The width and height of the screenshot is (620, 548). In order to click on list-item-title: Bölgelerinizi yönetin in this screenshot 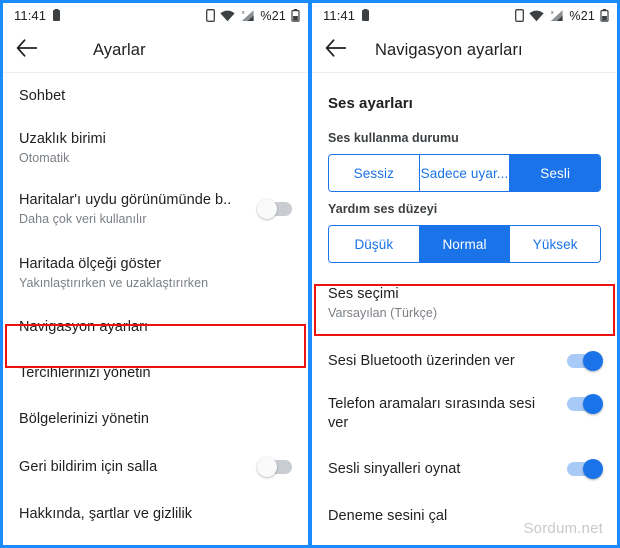, I will do `click(84, 418)`.